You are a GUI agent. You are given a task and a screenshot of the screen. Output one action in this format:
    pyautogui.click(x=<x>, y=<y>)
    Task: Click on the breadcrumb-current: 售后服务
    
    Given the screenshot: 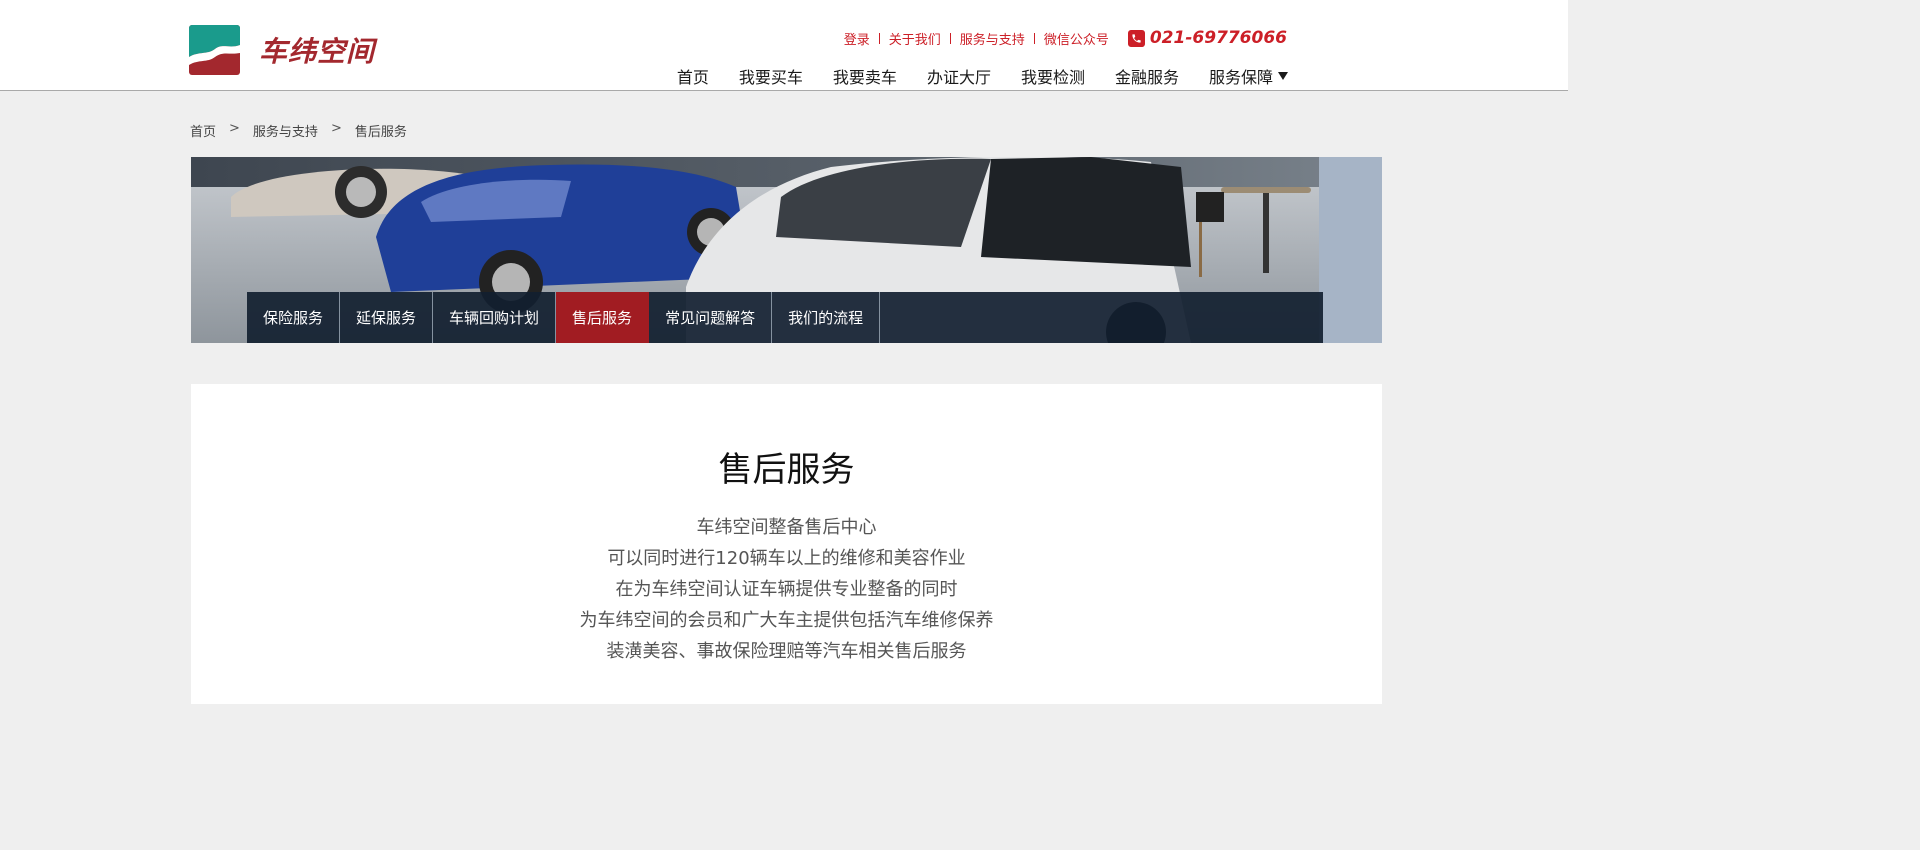 What is the action you would take?
    pyautogui.click(x=380, y=132)
    